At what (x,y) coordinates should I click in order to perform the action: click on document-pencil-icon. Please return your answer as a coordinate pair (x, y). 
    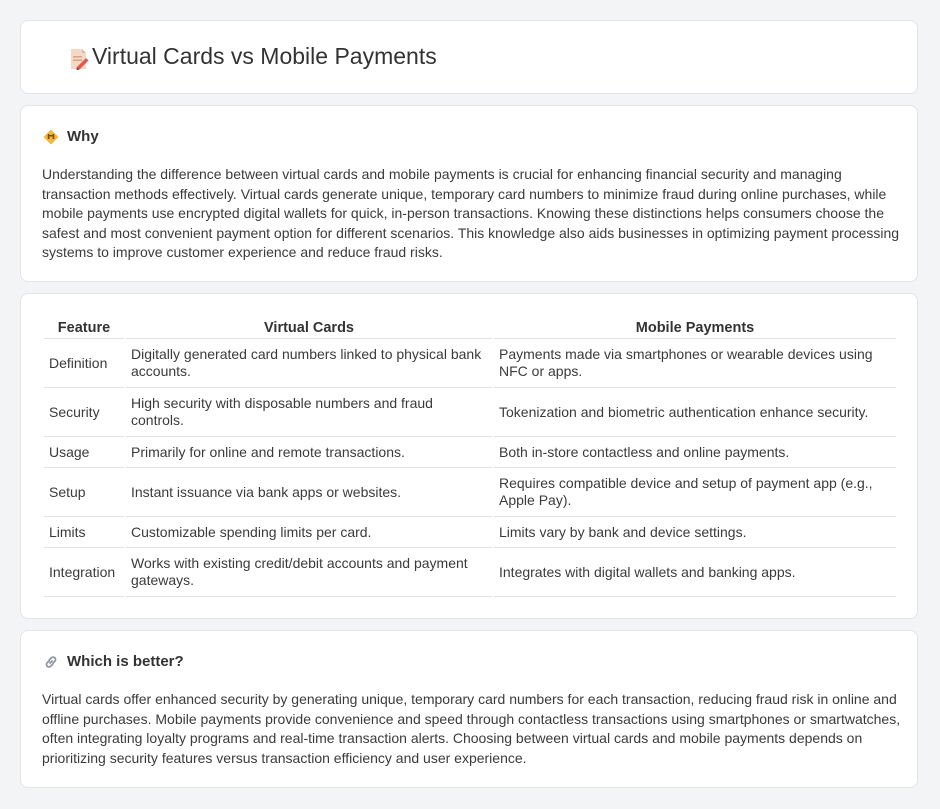
    Looking at the image, I should click on (80, 59).